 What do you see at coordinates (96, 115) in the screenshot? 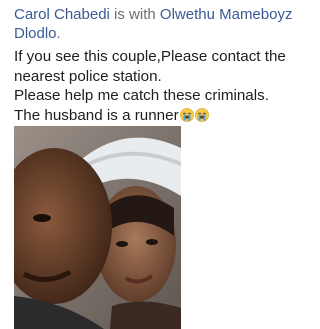
I see `body-line: The husband is a runner` at bounding box center [96, 115].